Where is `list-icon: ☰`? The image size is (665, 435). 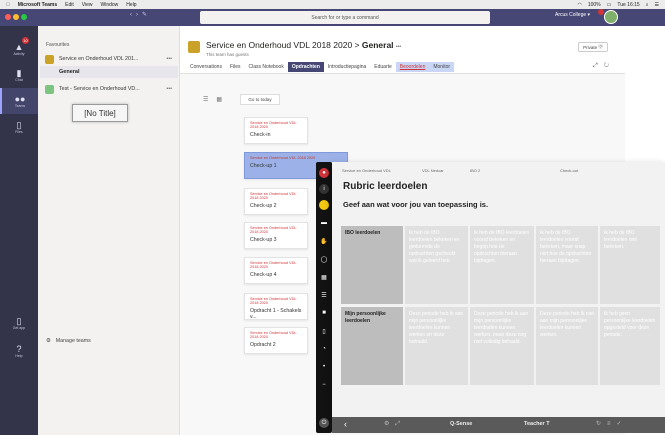
list-icon: ☰ is located at coordinates (324, 295).